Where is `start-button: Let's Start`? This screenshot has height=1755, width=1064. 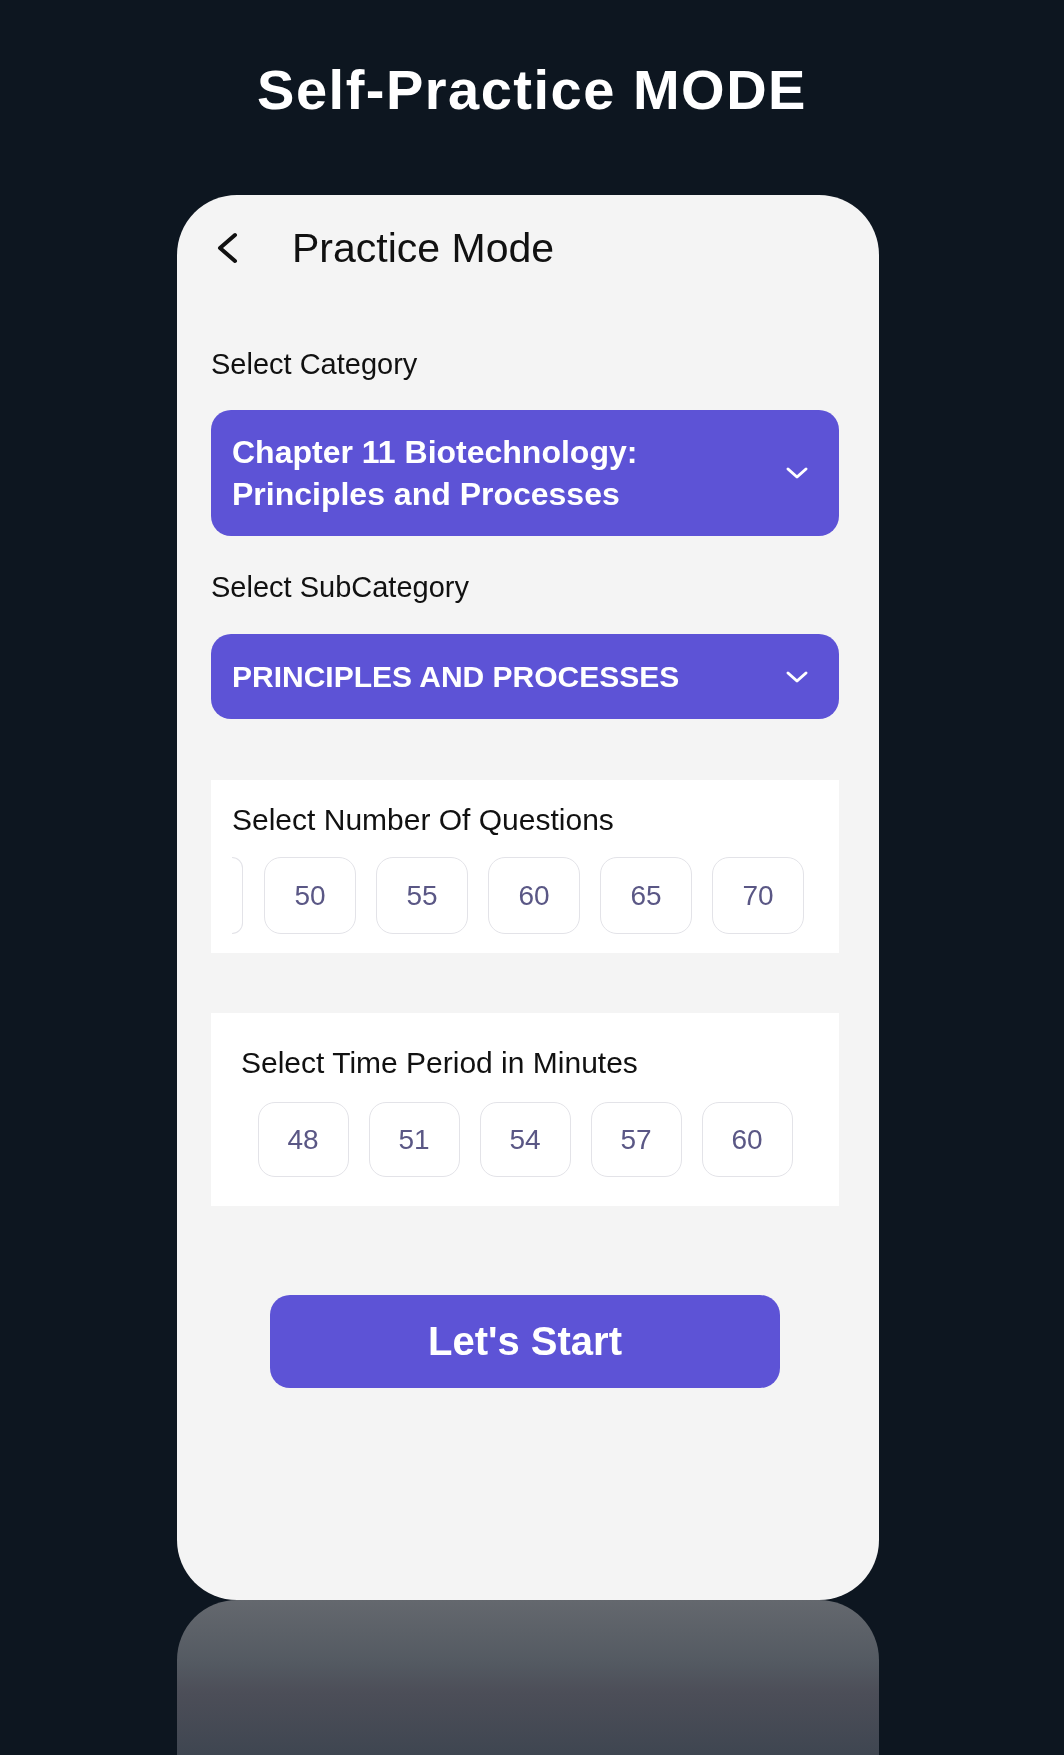 start-button: Let's Start is located at coordinates (525, 1341).